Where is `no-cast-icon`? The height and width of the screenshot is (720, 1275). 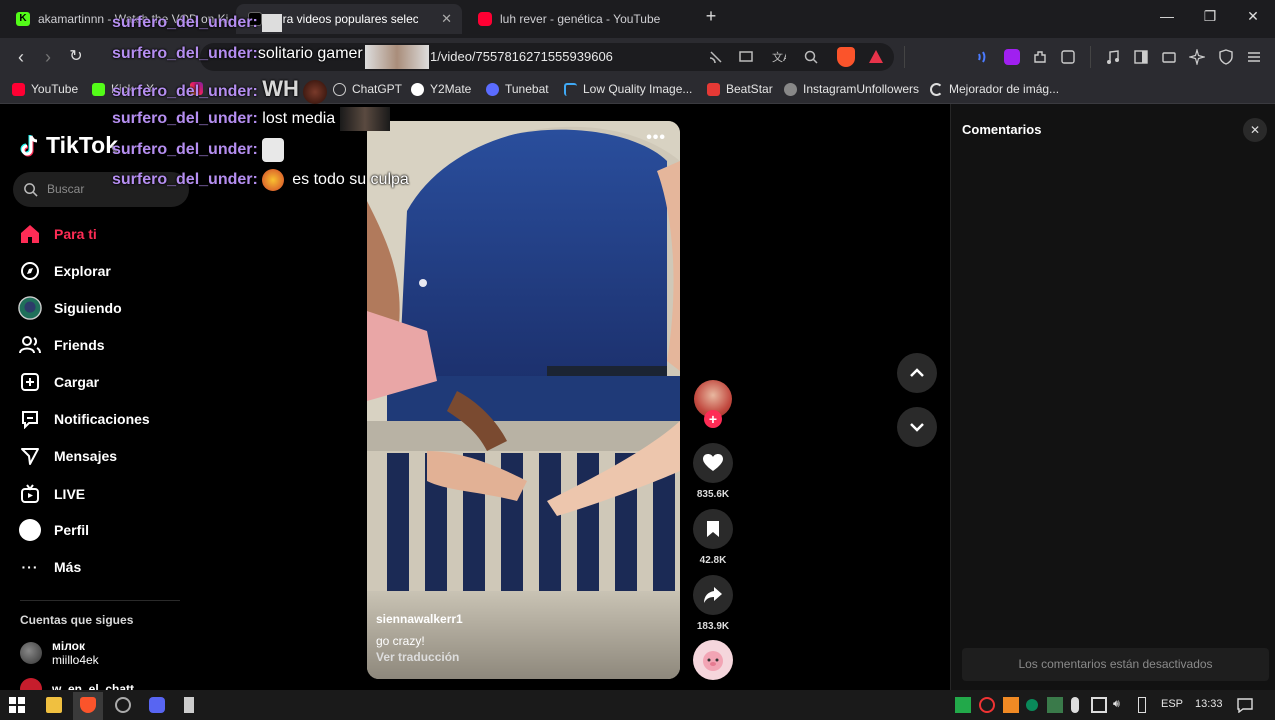
no-cast-icon is located at coordinates (716, 57).